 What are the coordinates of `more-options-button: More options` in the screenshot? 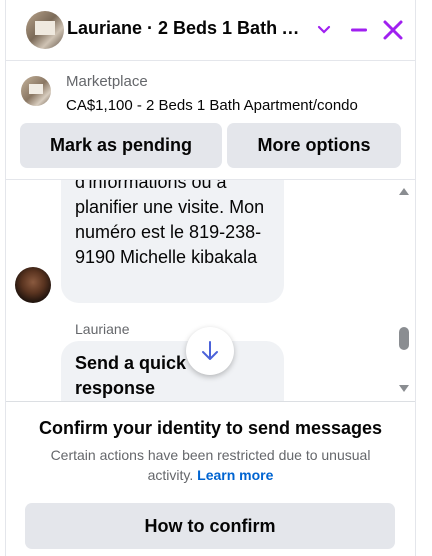 It's located at (314, 145).